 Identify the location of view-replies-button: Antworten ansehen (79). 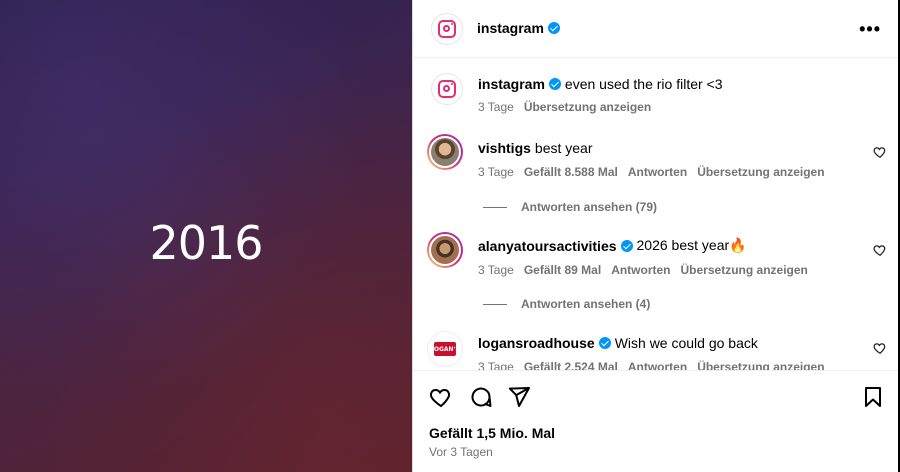
(570, 207).